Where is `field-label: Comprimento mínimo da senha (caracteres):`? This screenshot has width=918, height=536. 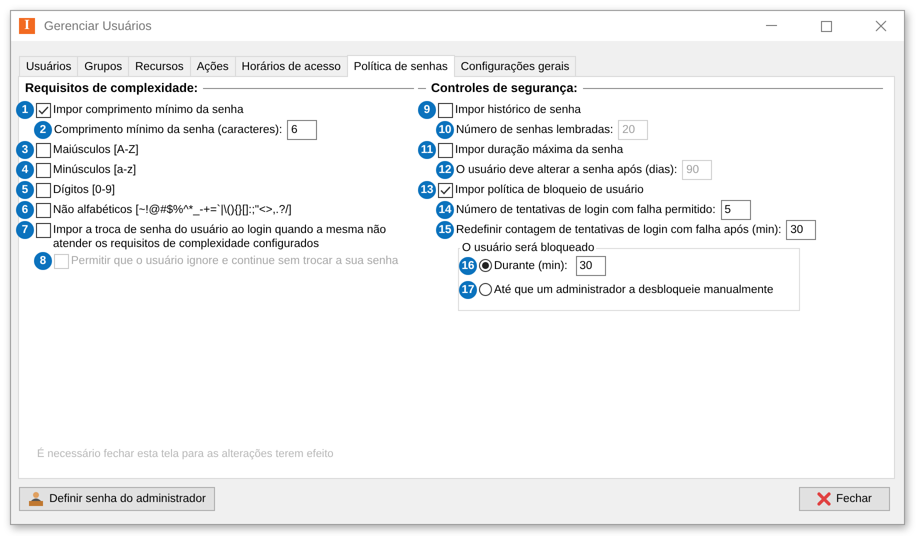 field-label: Comprimento mínimo da senha (caracteres): is located at coordinates (168, 130).